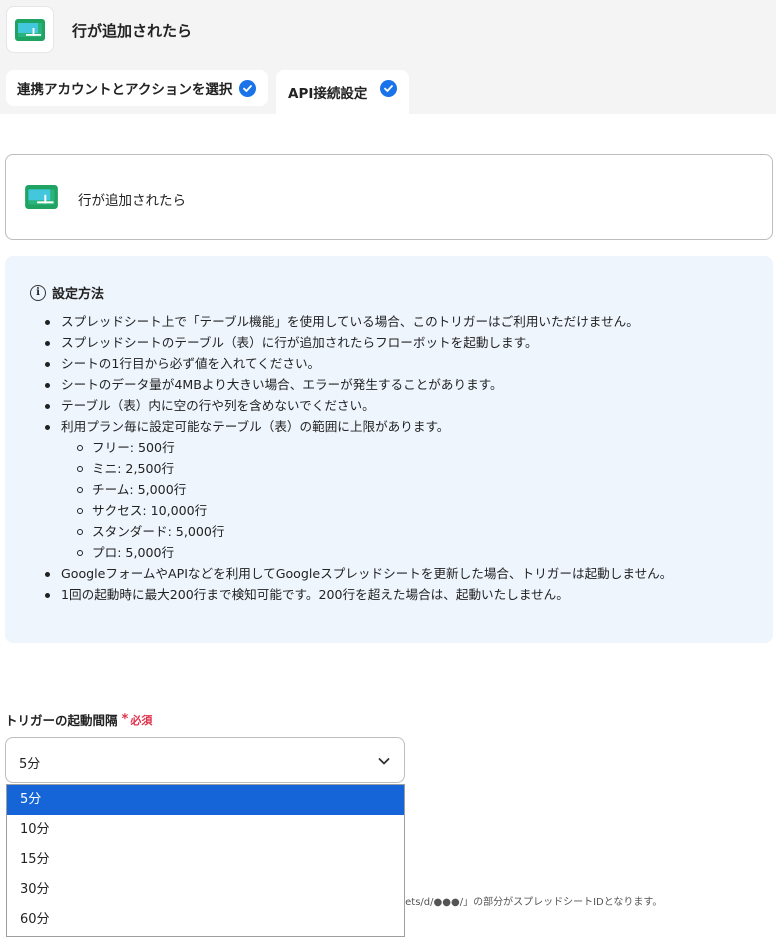 The image size is (776, 943). I want to click on tab-account-action: 連携アカウントとアクションを選択, so click(137, 88).